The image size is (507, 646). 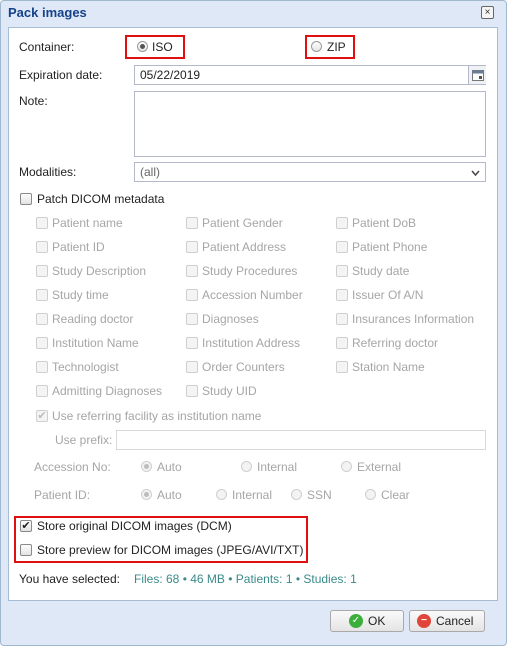 What do you see at coordinates (250, 271) in the screenshot?
I see `patch-field-label: Study Procedures` at bounding box center [250, 271].